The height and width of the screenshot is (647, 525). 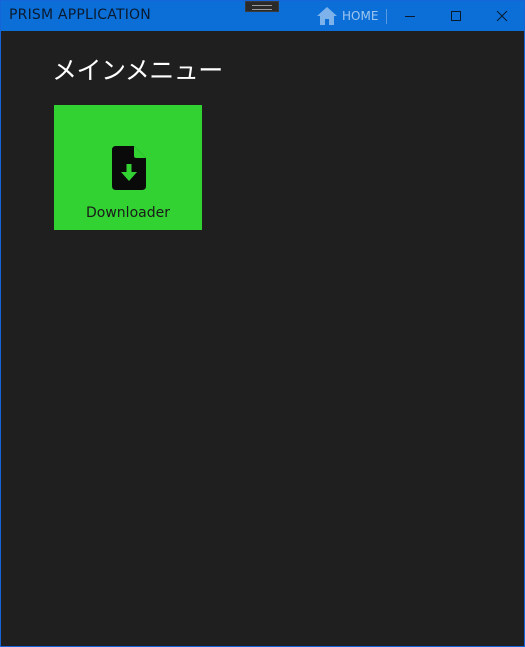 What do you see at coordinates (137, 70) in the screenshot?
I see `page-title: メインメニュー` at bounding box center [137, 70].